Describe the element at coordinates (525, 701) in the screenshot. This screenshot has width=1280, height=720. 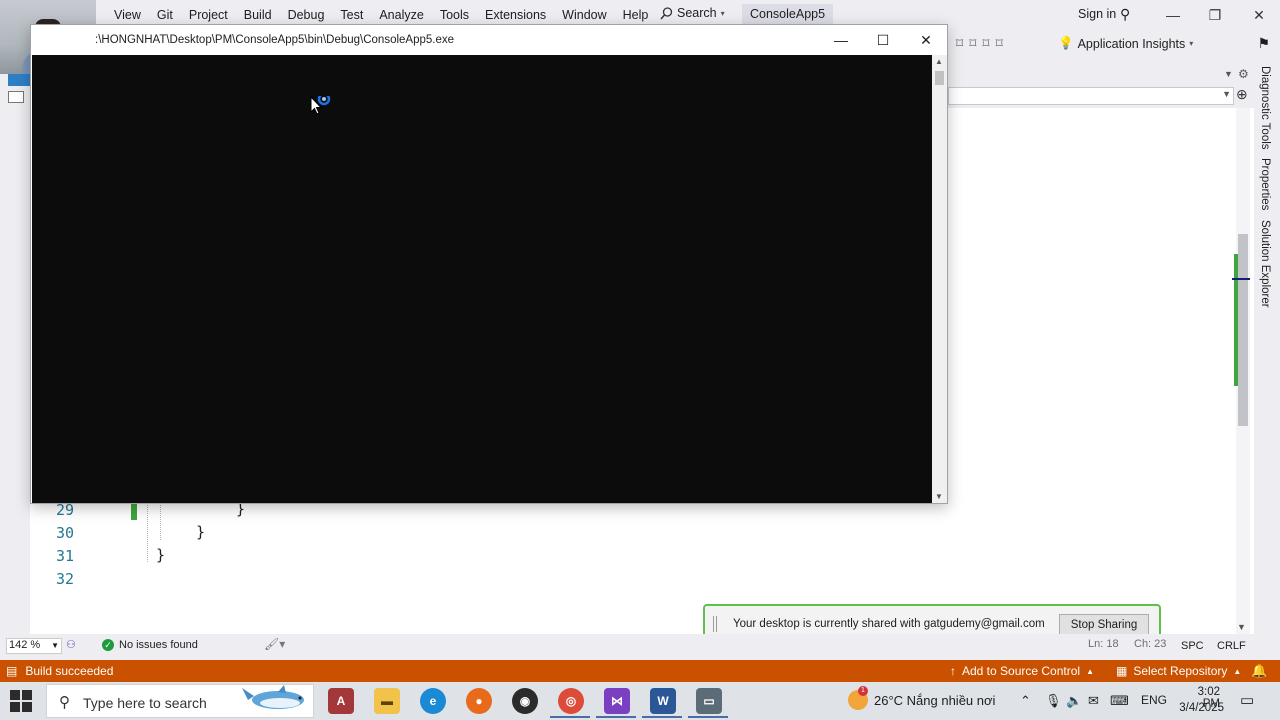
I see `obs-icon: ◉` at that location.